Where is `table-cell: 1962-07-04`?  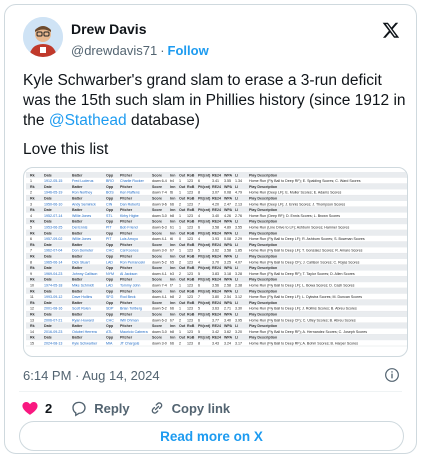
table-cell: 1962-07-04 is located at coordinates (53, 251).